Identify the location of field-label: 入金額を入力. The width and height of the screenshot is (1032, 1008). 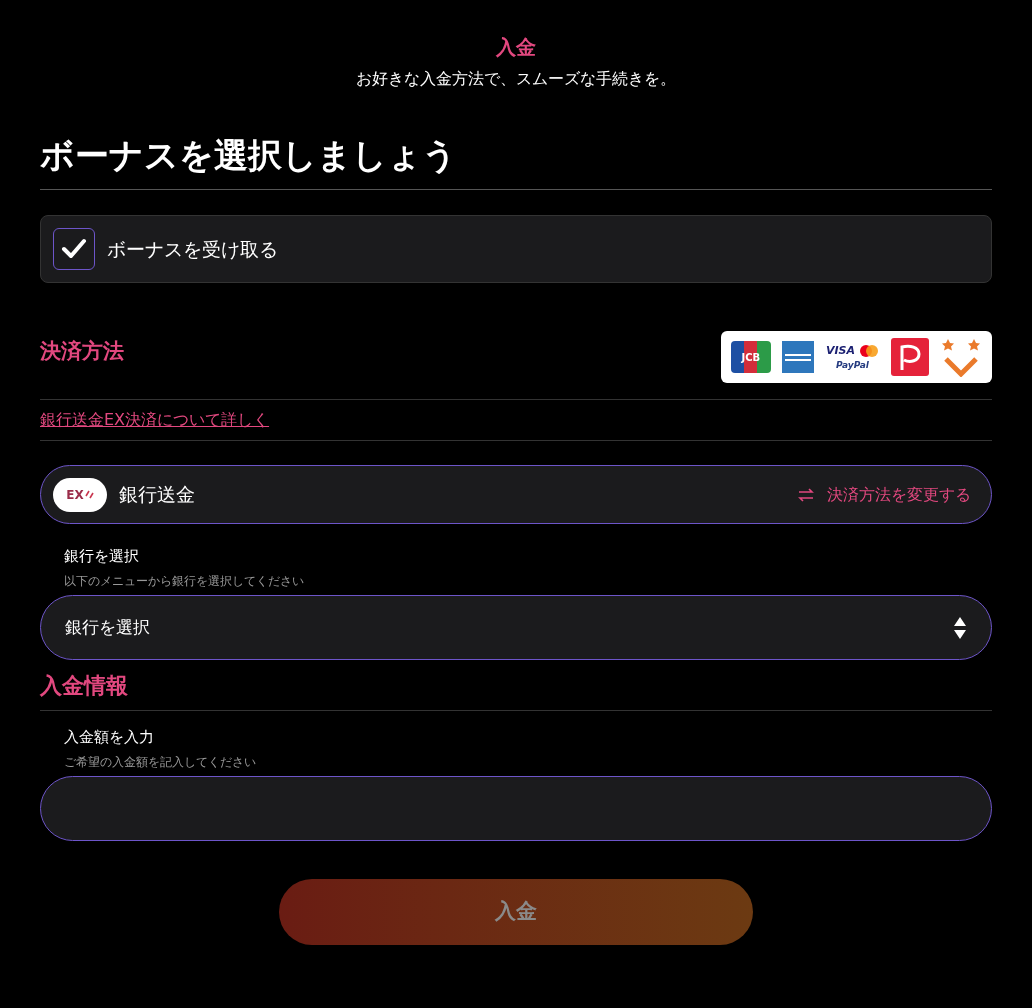
(109, 737).